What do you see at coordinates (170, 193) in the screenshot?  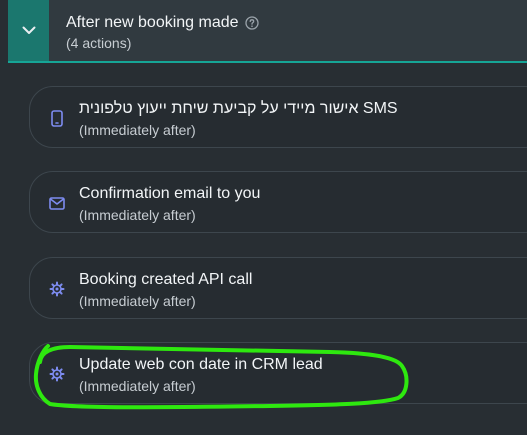 I see `action-title: Confirmation email to you` at bounding box center [170, 193].